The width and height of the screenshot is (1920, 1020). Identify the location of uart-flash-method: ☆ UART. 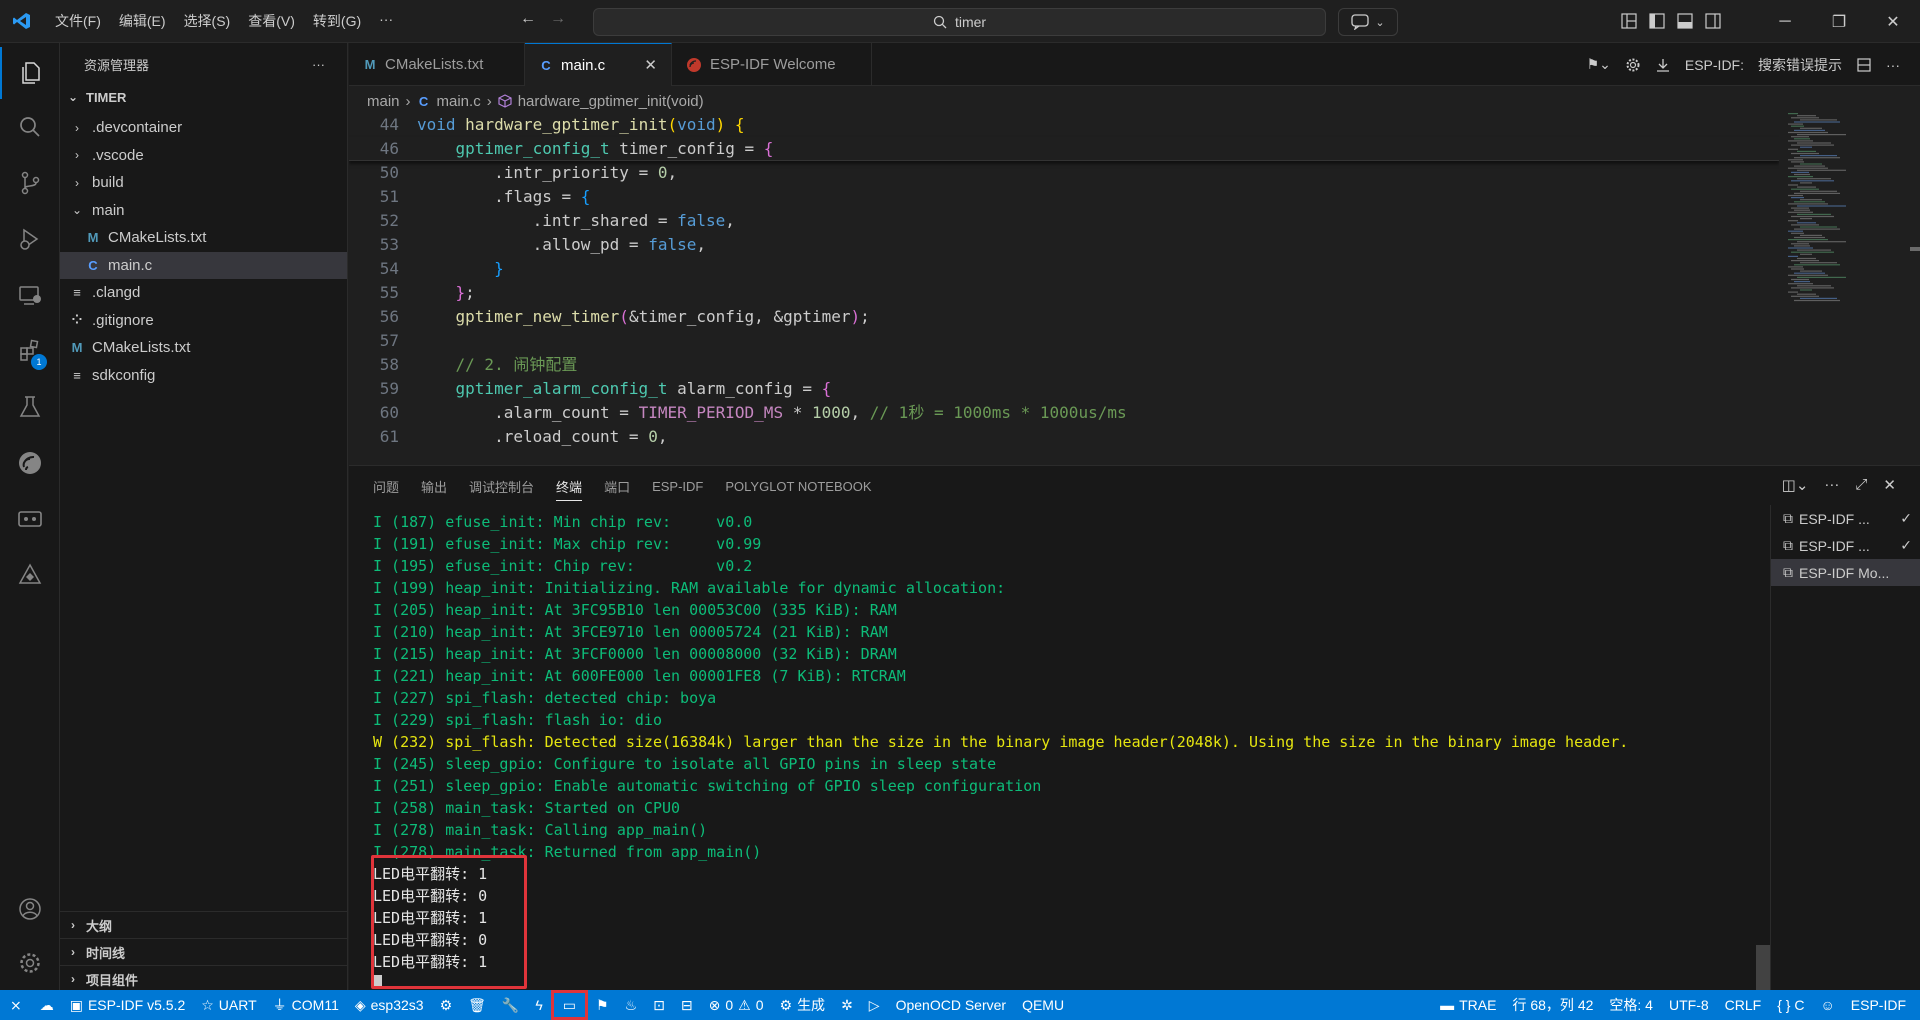
(228, 1005).